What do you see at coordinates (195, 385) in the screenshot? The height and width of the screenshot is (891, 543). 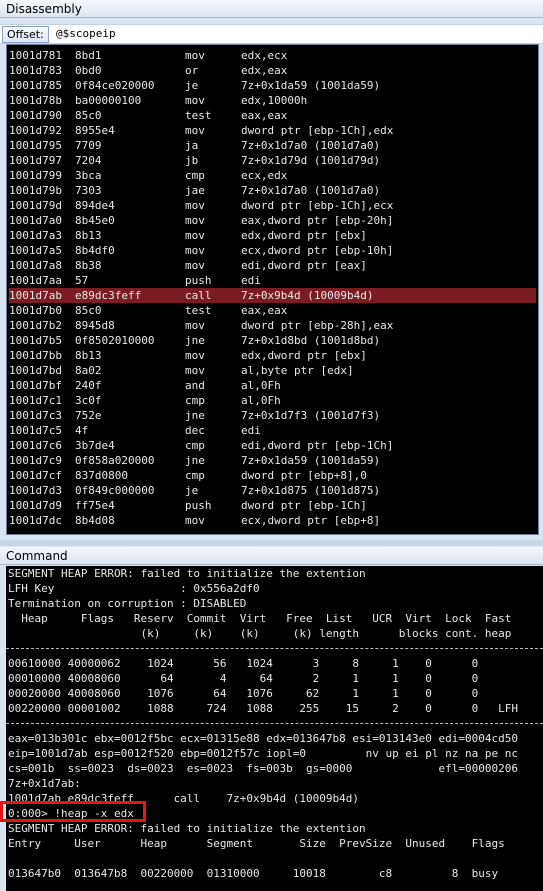 I see `instruction-mnemonic: and` at bounding box center [195, 385].